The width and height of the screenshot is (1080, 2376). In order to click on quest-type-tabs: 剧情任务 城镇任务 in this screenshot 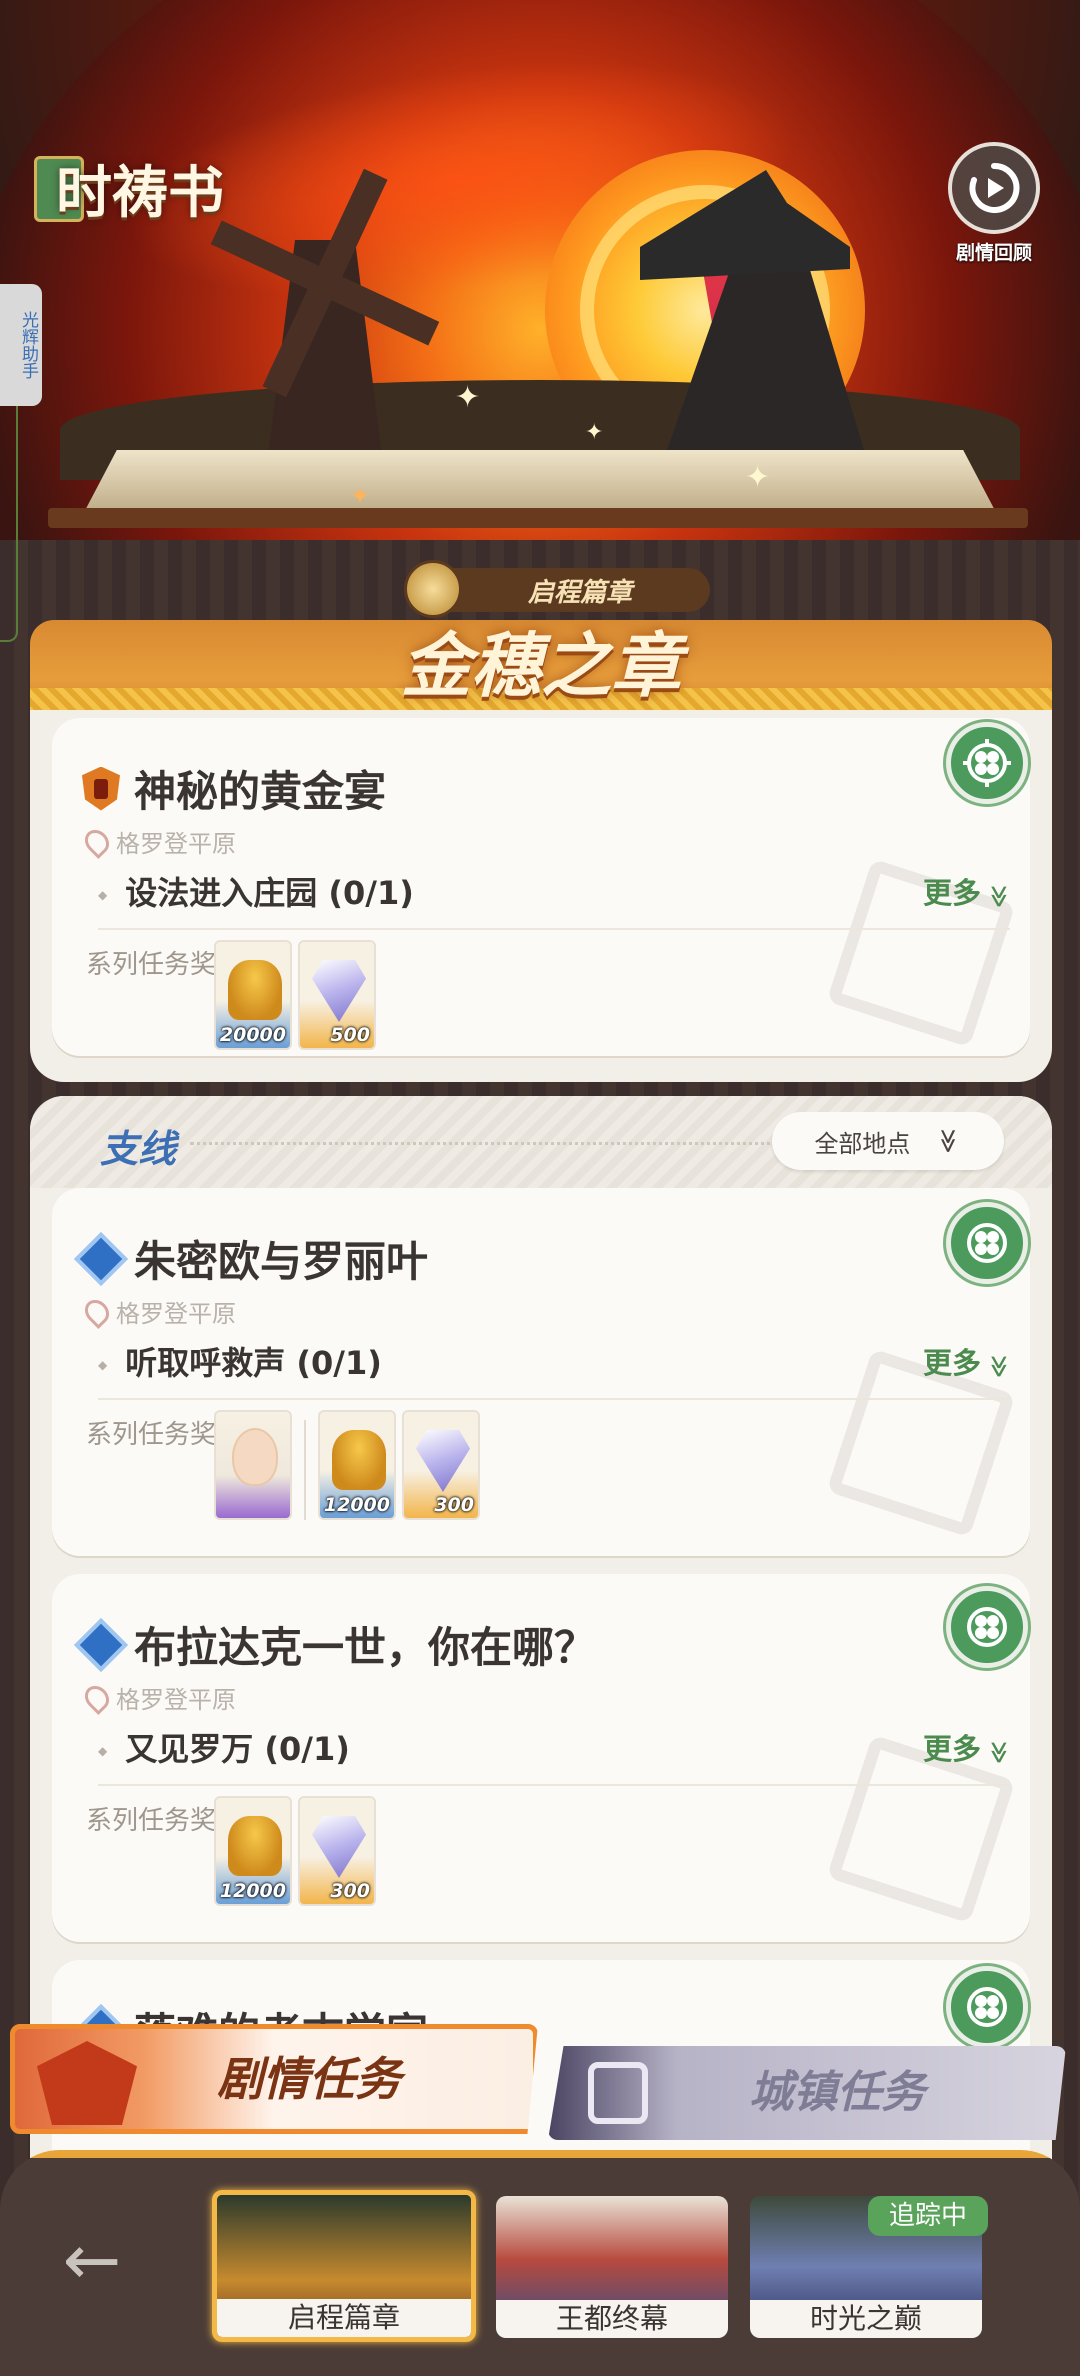, I will do `click(540, 2089)`.